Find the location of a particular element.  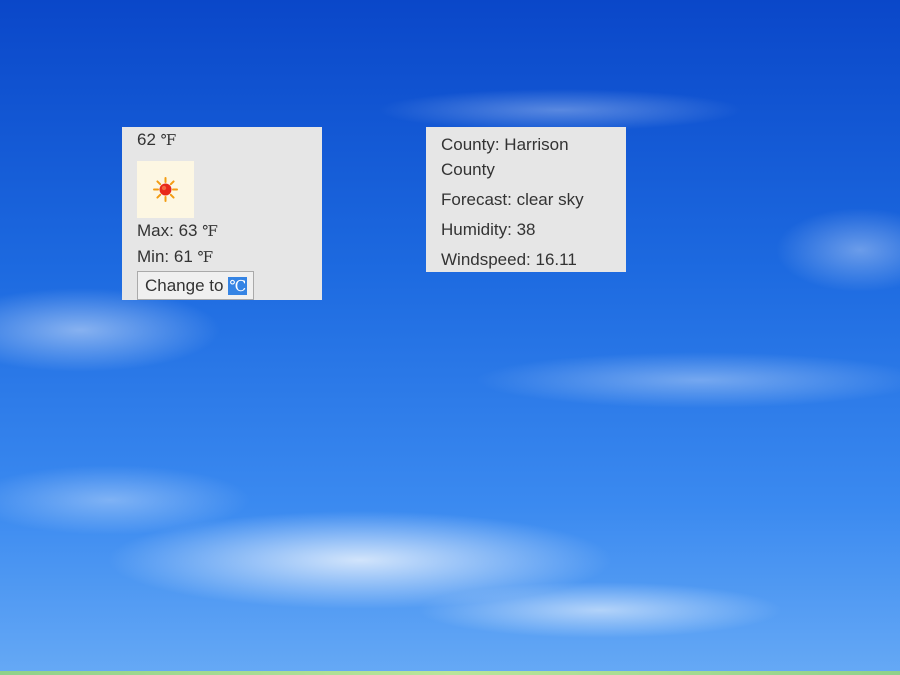

humidity-text: Humidity: 38 is located at coordinates (488, 229).